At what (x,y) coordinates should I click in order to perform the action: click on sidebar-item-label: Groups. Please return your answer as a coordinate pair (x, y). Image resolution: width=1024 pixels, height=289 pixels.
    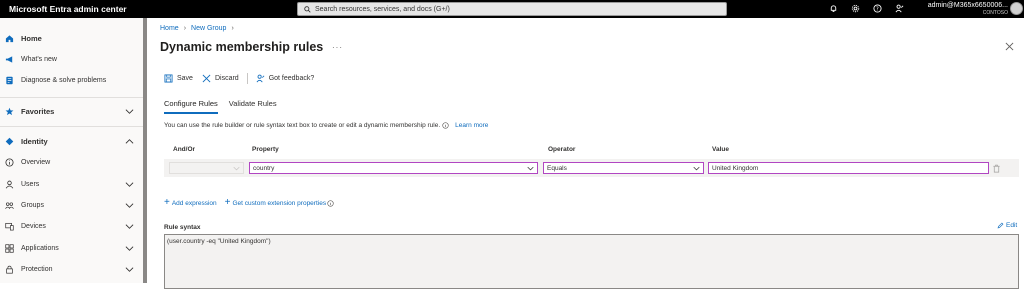
    Looking at the image, I should click on (32, 205).